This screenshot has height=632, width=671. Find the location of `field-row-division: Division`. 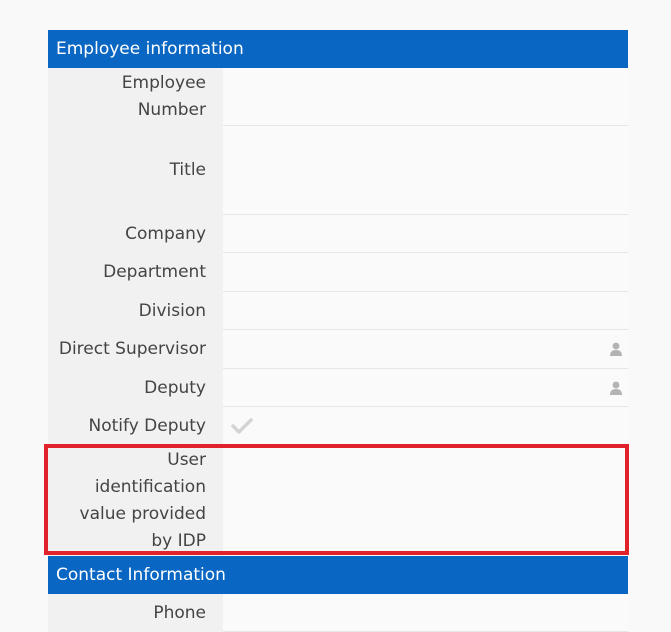

field-row-division: Division is located at coordinates (338, 311).